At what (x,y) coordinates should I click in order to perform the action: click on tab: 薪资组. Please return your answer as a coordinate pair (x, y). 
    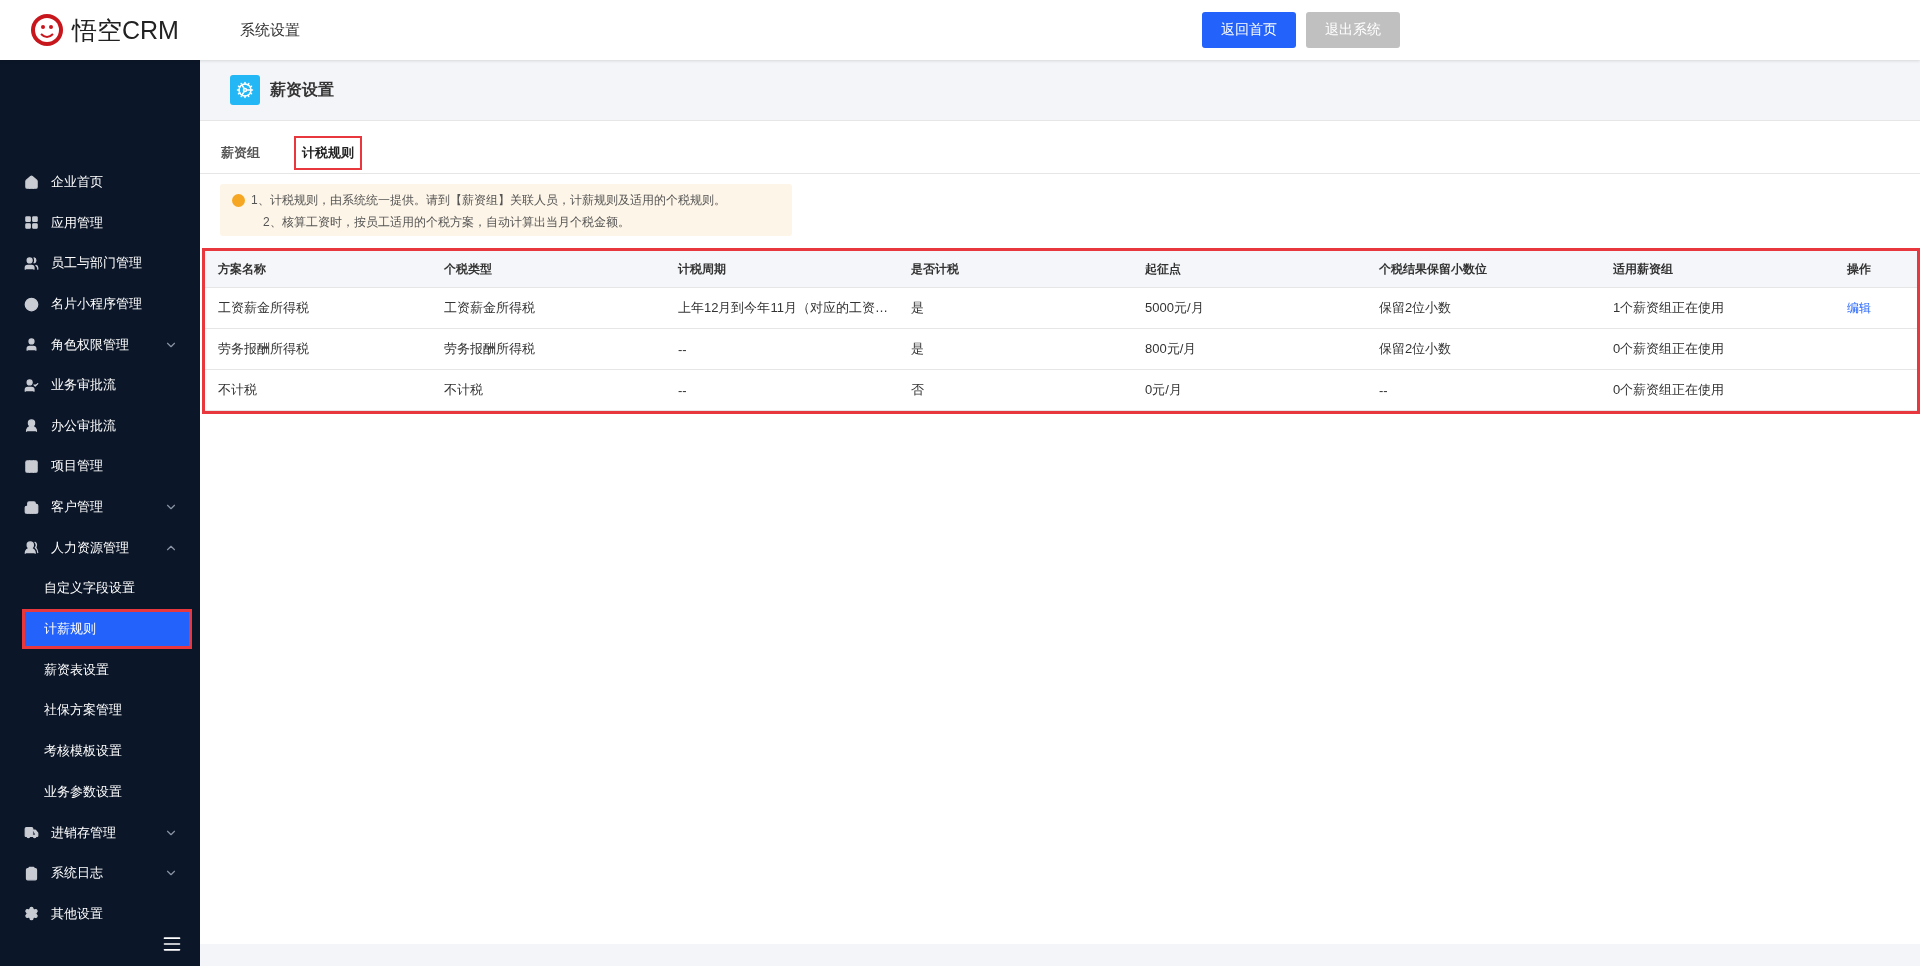
    Looking at the image, I should click on (240, 153).